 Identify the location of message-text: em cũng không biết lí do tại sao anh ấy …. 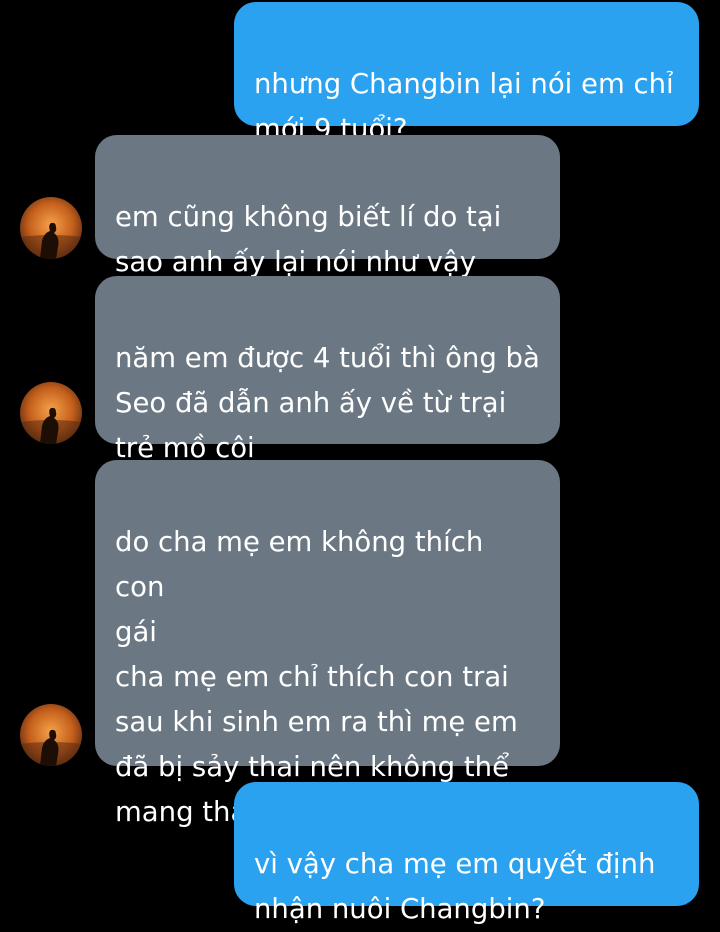
(308, 239).